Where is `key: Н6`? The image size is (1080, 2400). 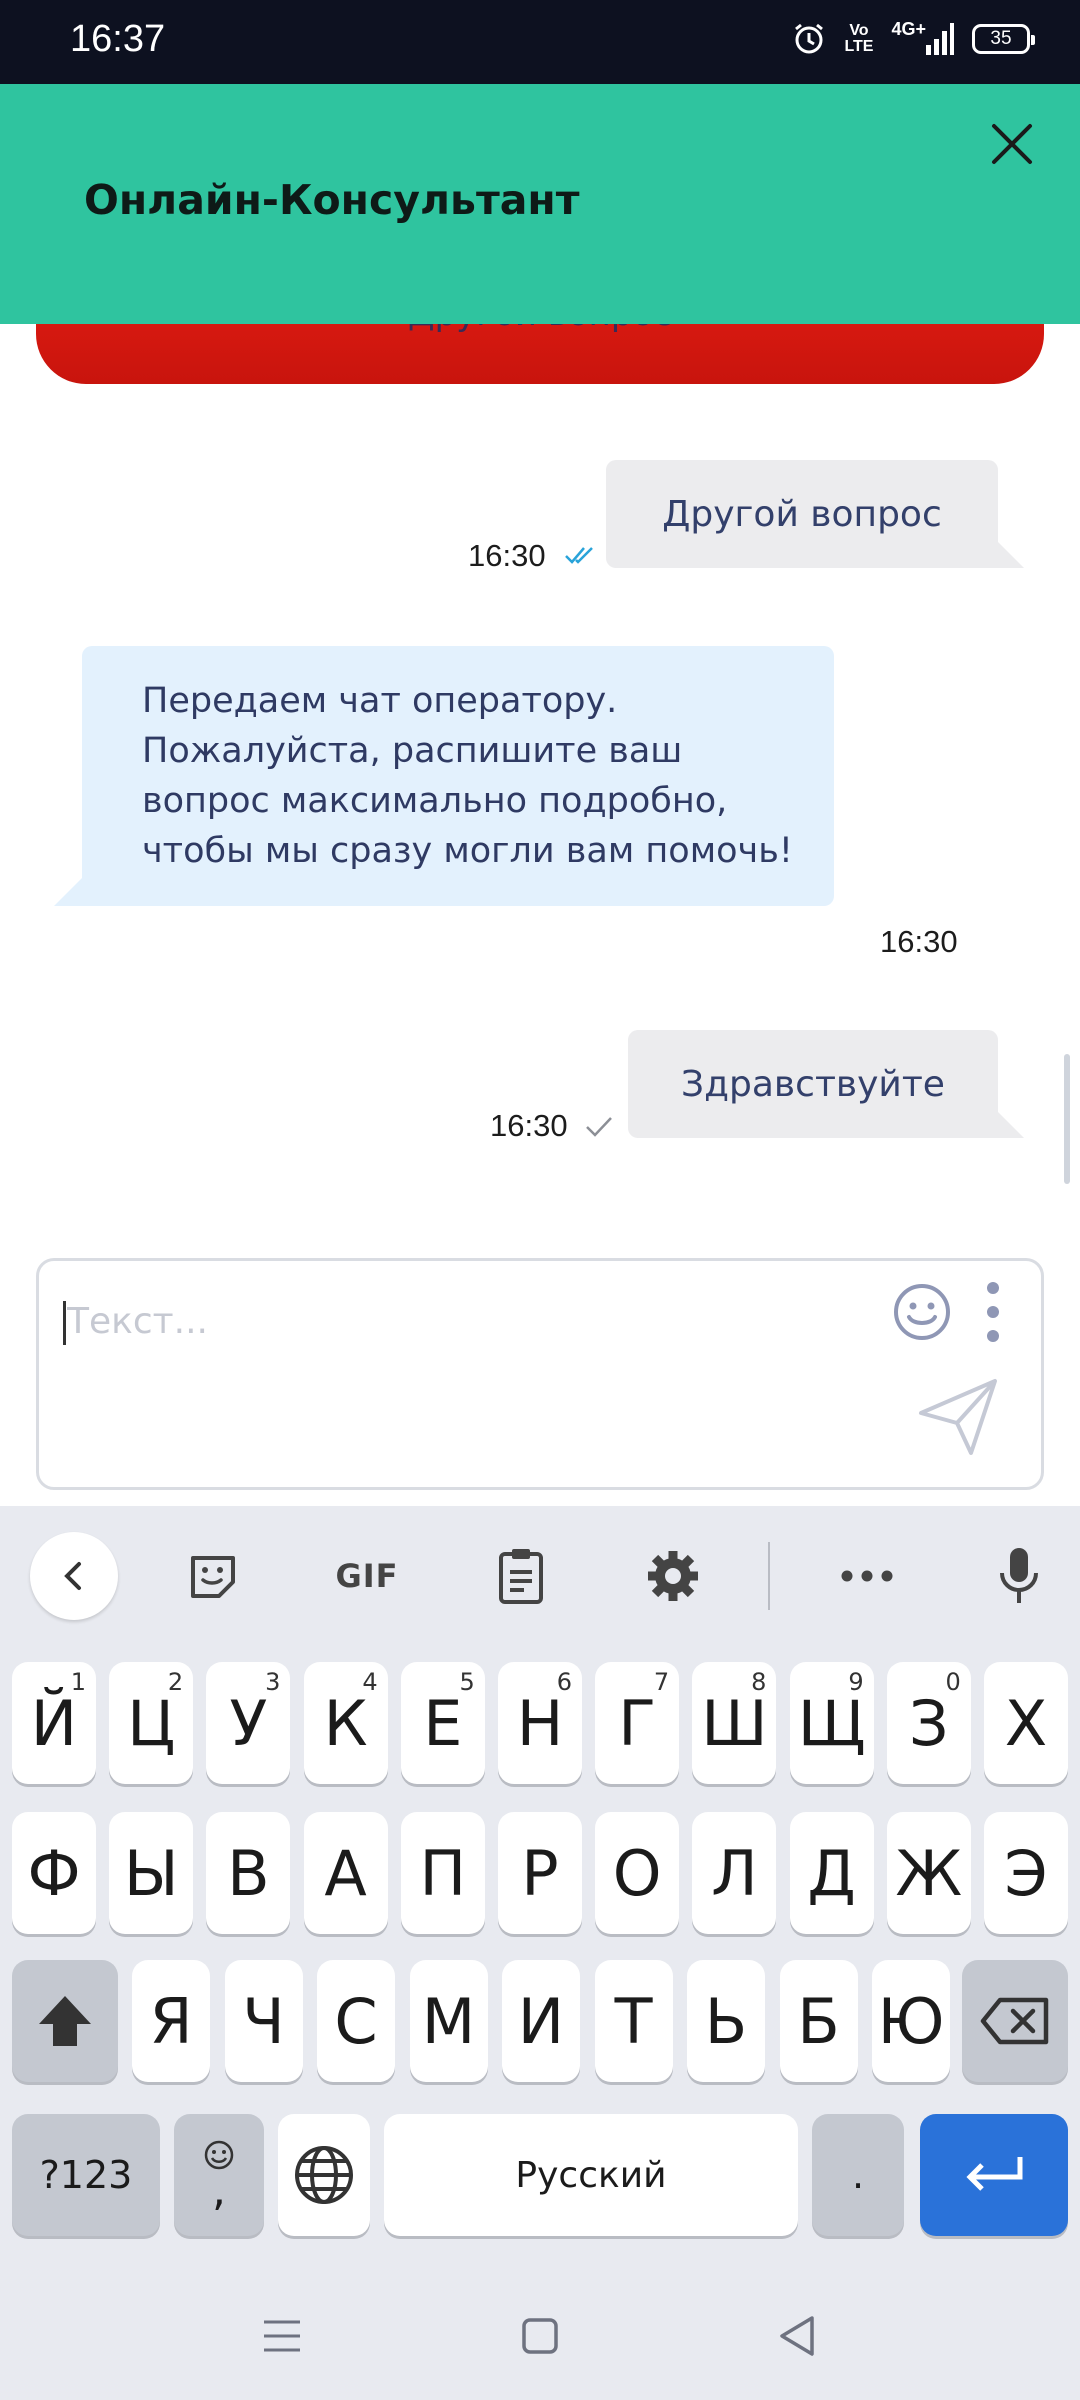 key: Н6 is located at coordinates (540, 1723).